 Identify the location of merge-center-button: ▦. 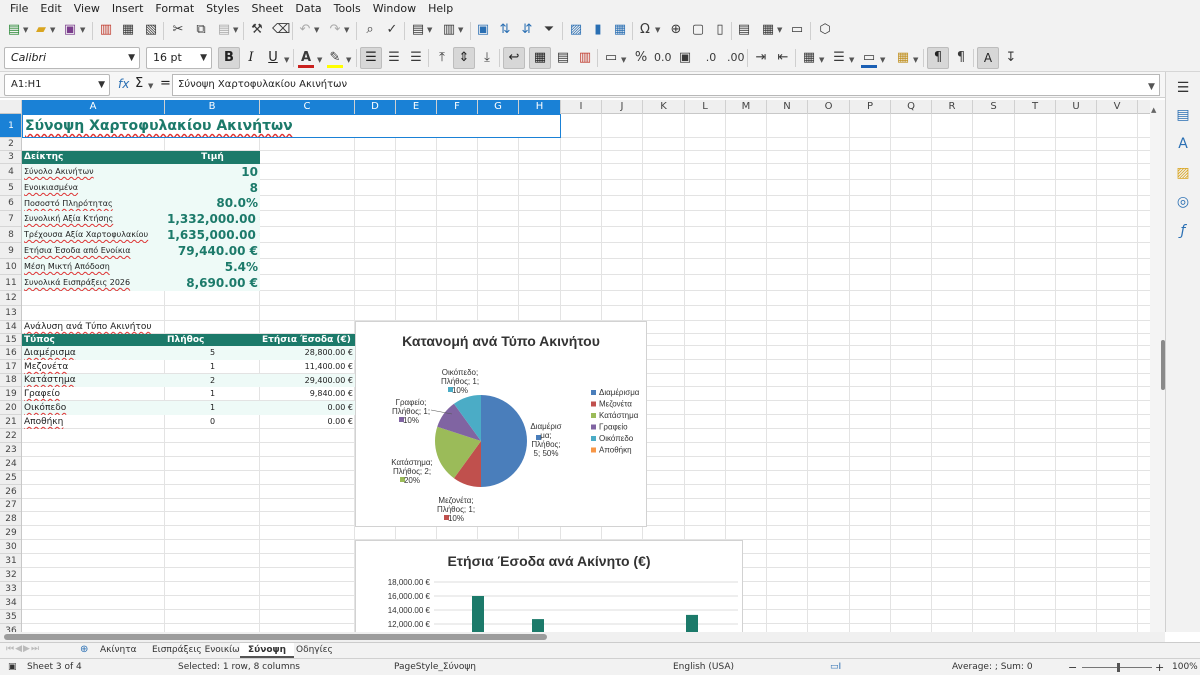
(540, 58).